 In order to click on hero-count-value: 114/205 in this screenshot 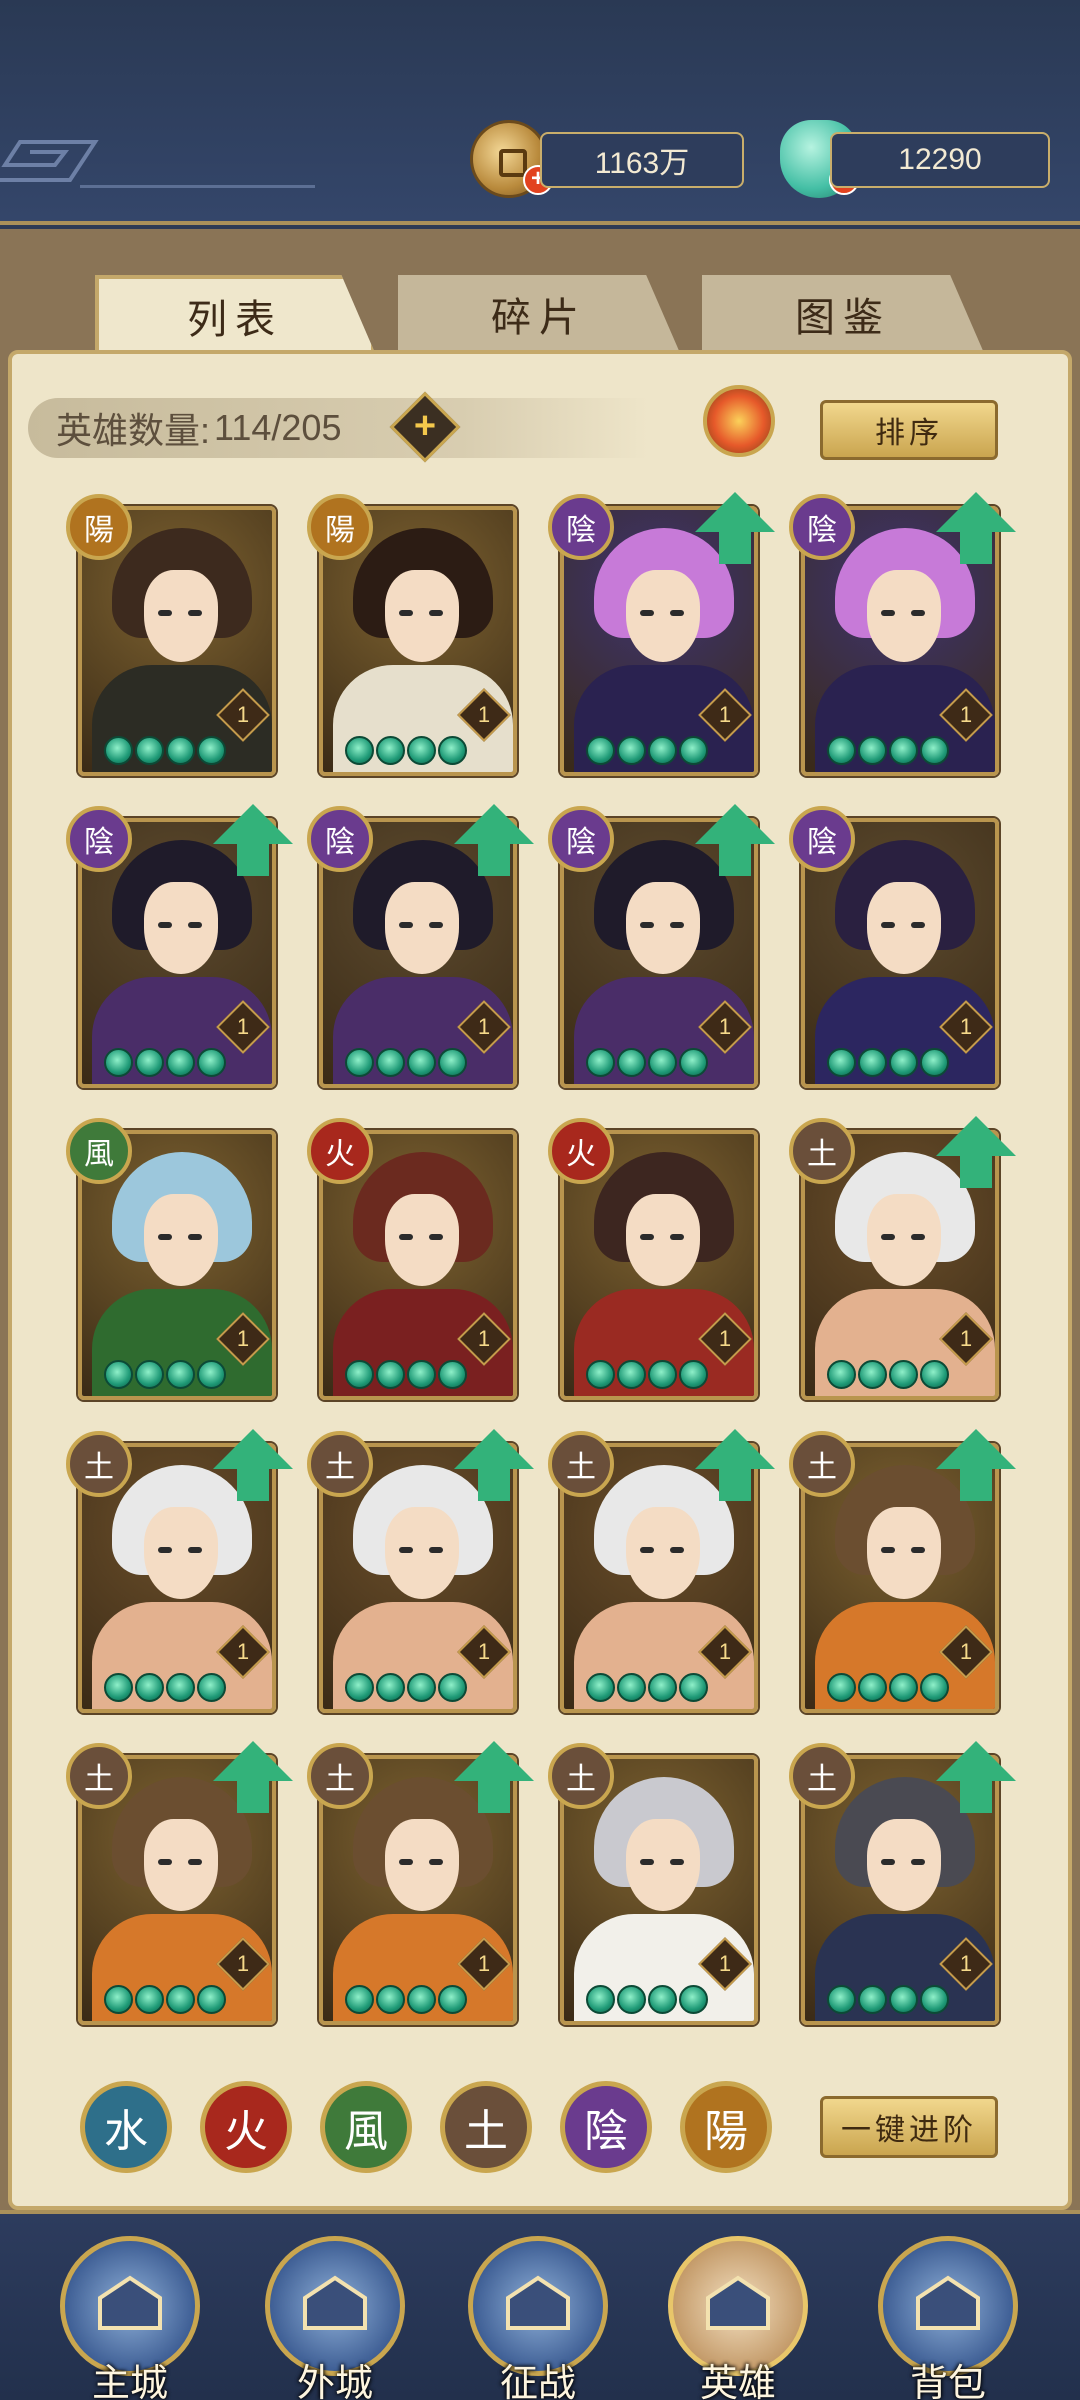, I will do `click(278, 427)`.